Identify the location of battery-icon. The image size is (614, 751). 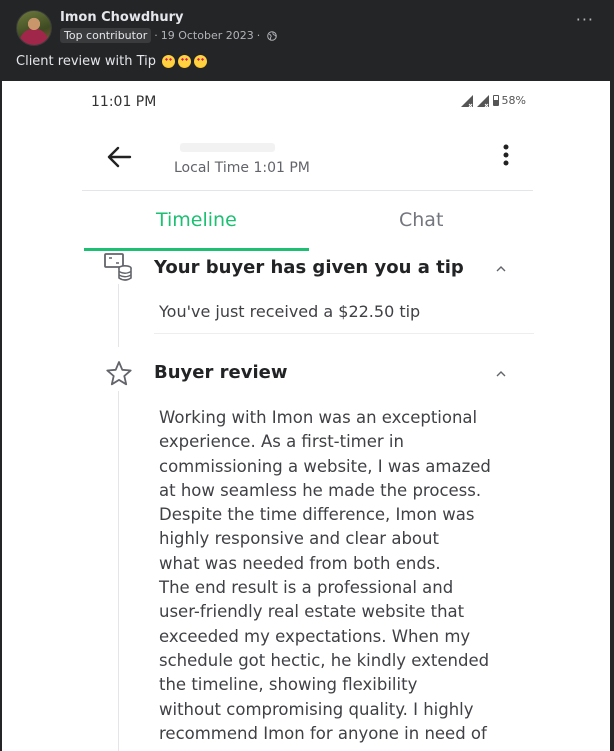
(495, 100).